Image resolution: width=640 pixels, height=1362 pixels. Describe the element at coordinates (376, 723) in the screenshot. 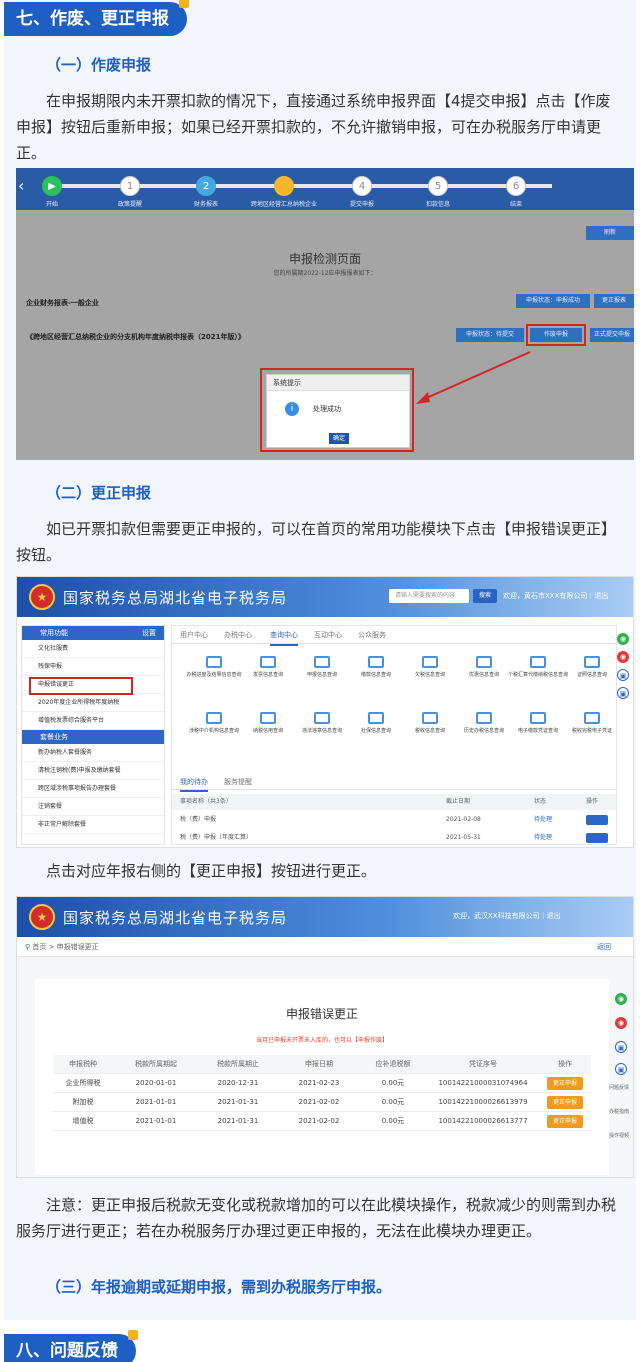

I see `query-icon: 社保信息查询` at that location.